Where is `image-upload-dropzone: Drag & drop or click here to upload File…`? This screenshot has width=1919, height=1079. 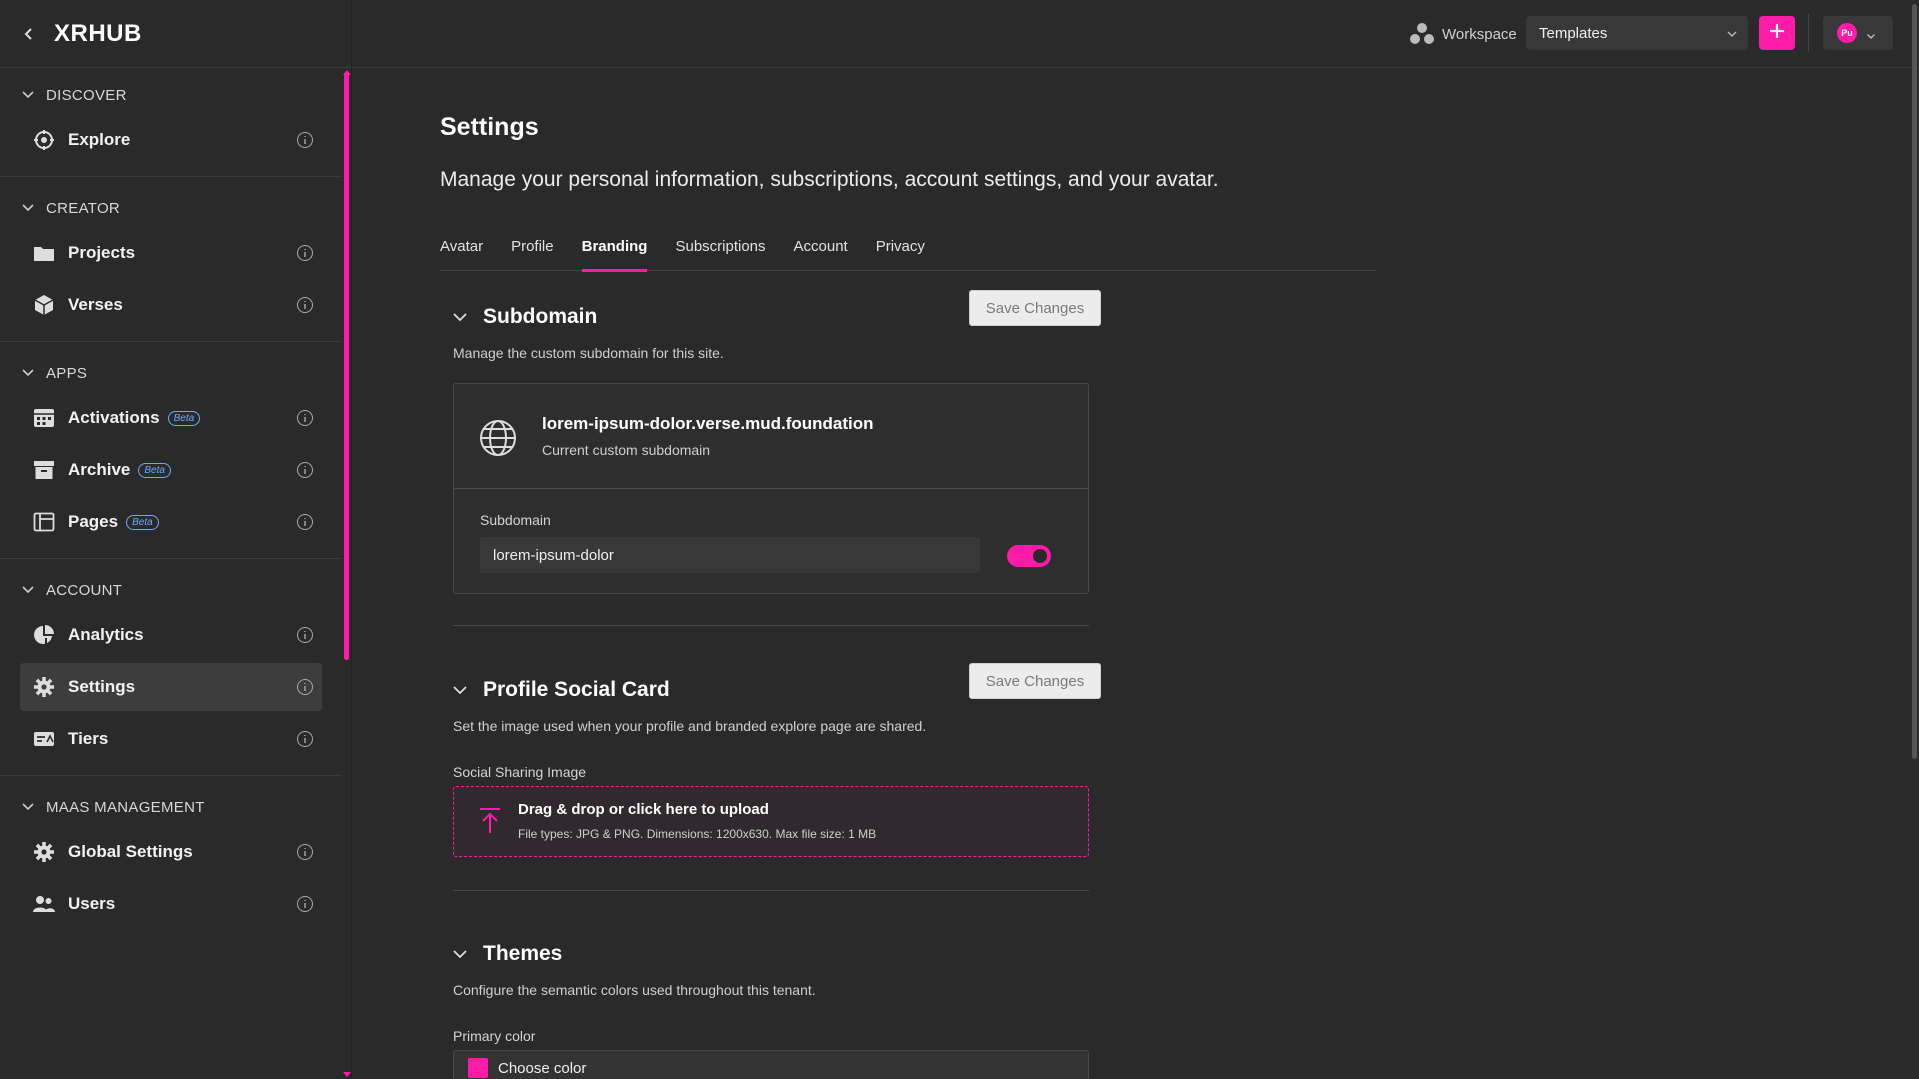
image-upload-dropzone: Drag & drop or click here to upload File… is located at coordinates (771, 821).